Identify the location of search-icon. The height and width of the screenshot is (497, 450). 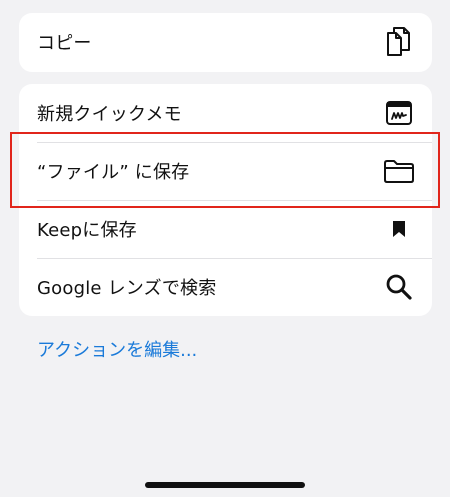
(399, 287).